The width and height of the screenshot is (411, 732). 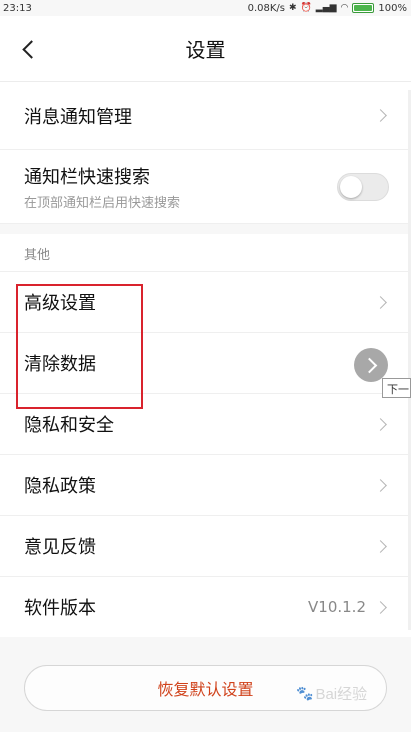 I want to click on quick-search-toggle, so click(x=363, y=186).